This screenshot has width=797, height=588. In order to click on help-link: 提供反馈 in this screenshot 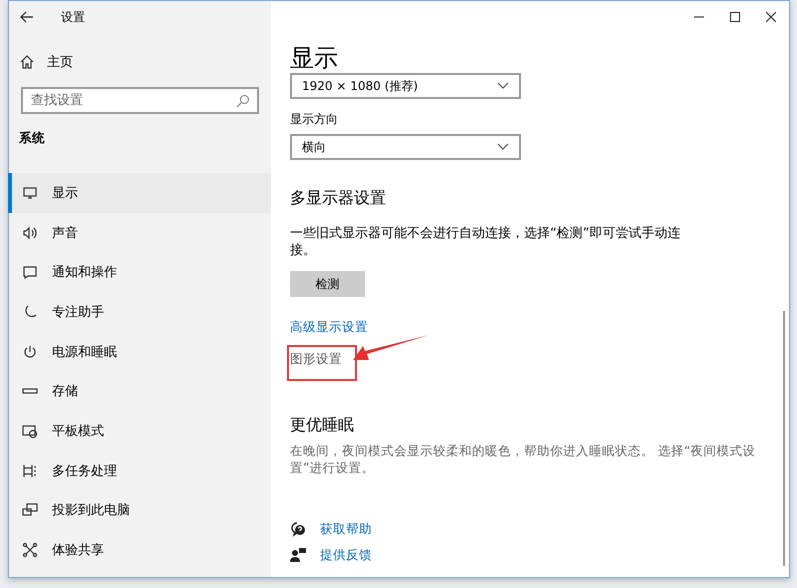, I will do `click(346, 555)`.